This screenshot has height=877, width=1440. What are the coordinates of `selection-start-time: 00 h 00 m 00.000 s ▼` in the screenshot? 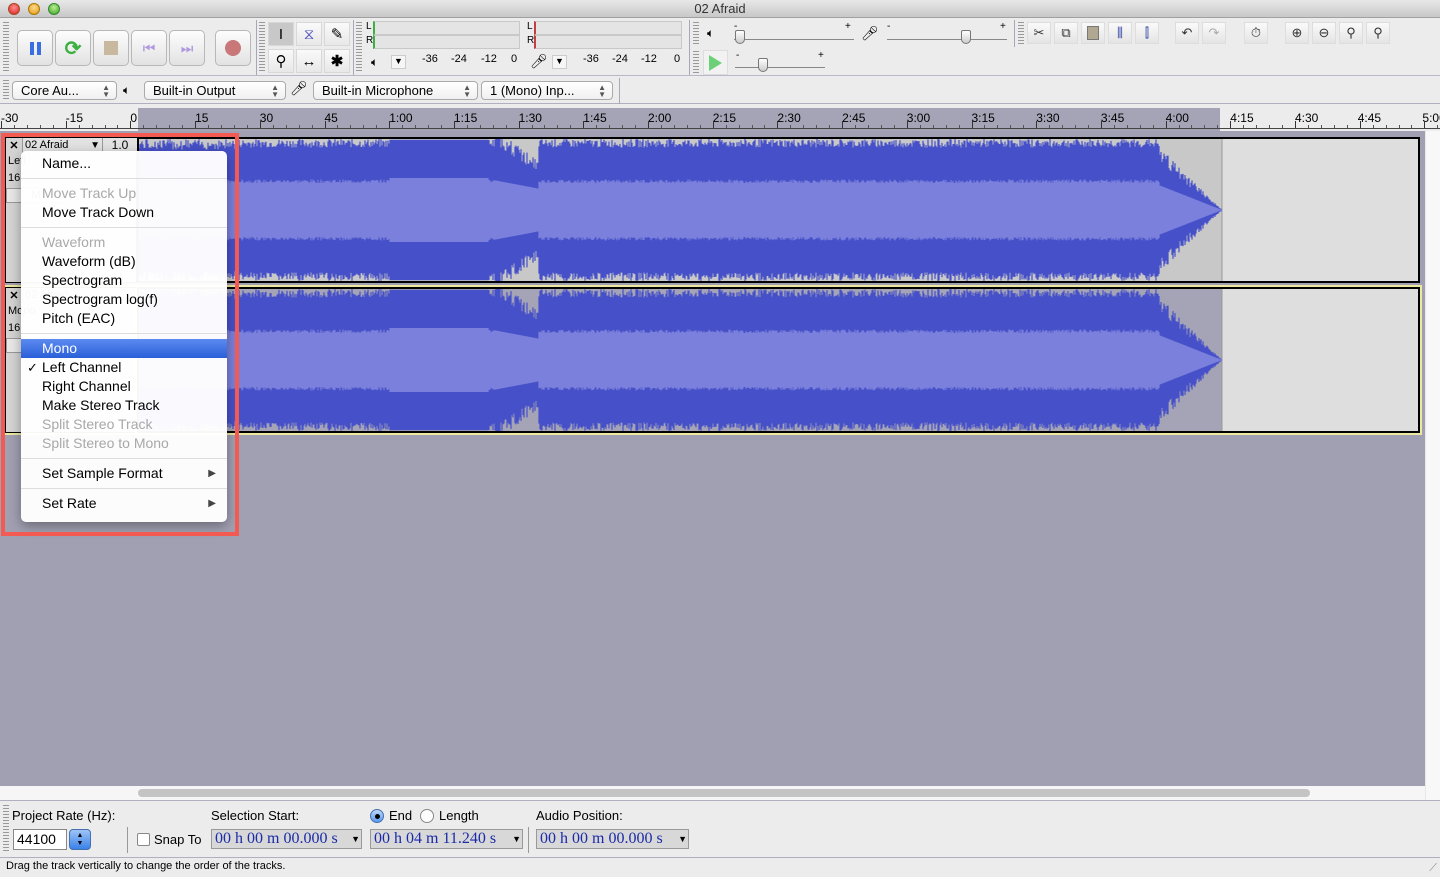 It's located at (286, 839).